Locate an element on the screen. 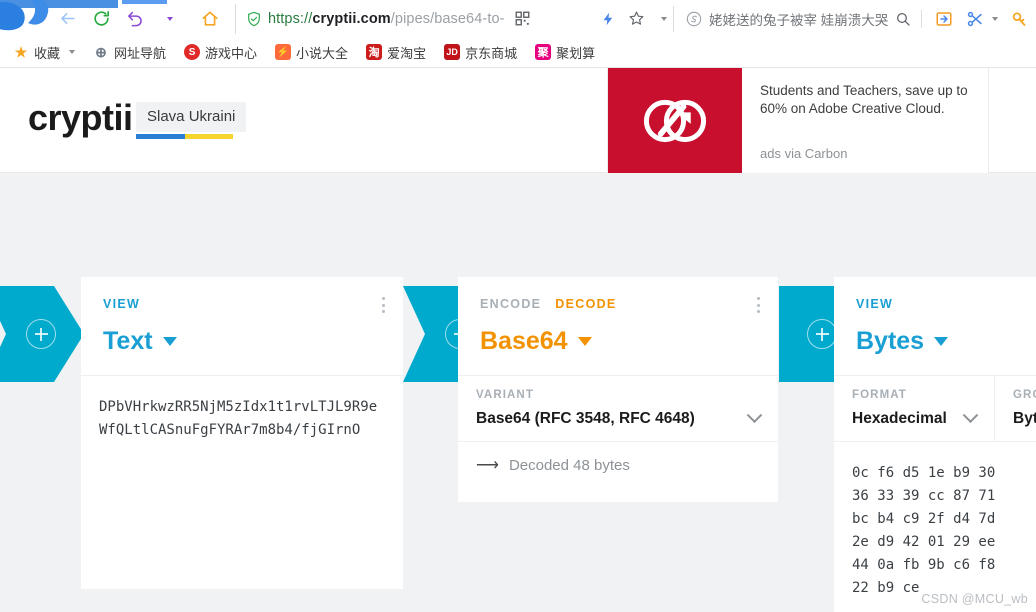  bookmark-item-novels: ⚡ 小说大全 is located at coordinates (311, 52).